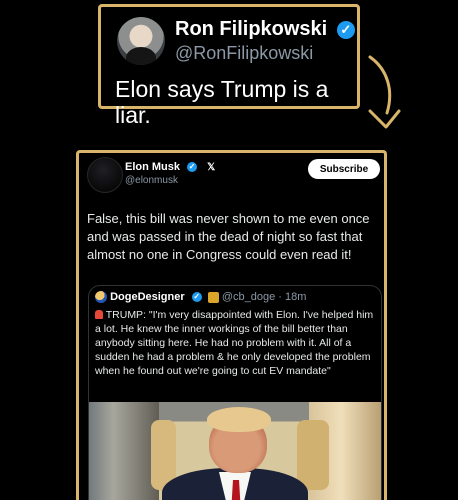  Describe the element at coordinates (127, 315) in the screenshot. I see `quoted-prefix: TRUMP:` at that location.